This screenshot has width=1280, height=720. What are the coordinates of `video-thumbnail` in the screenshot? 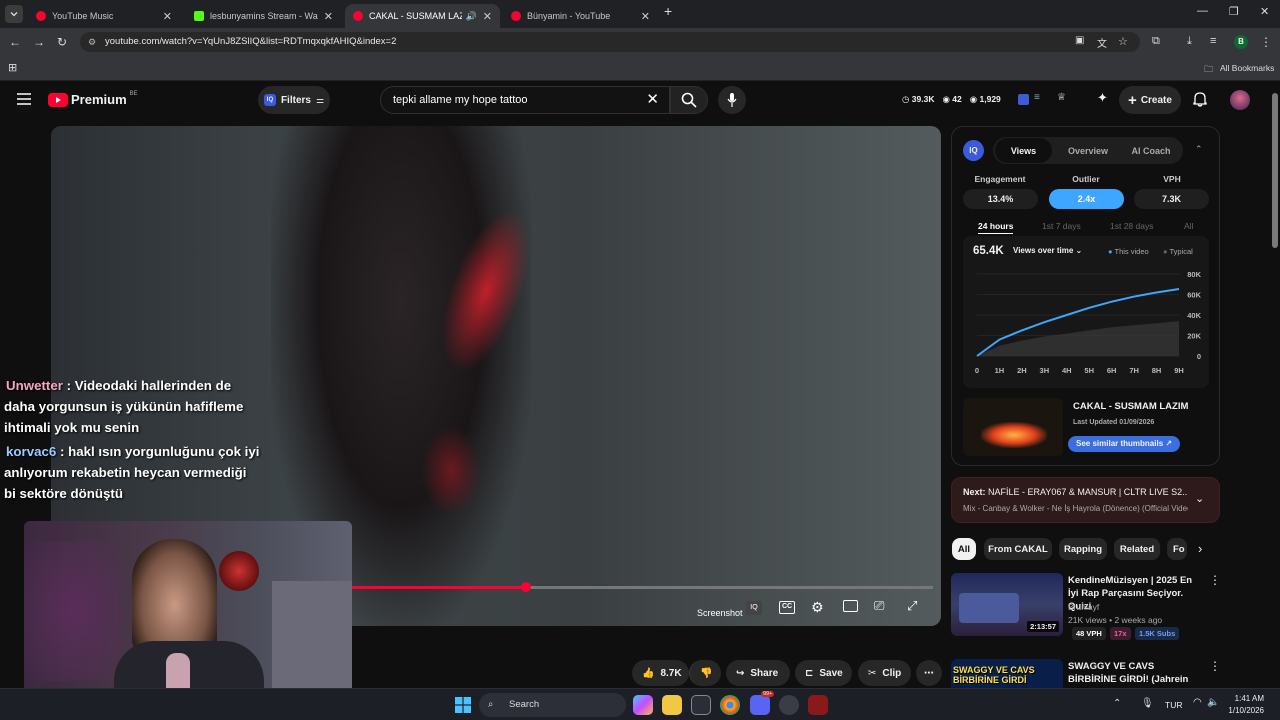 It's located at (1013, 427).